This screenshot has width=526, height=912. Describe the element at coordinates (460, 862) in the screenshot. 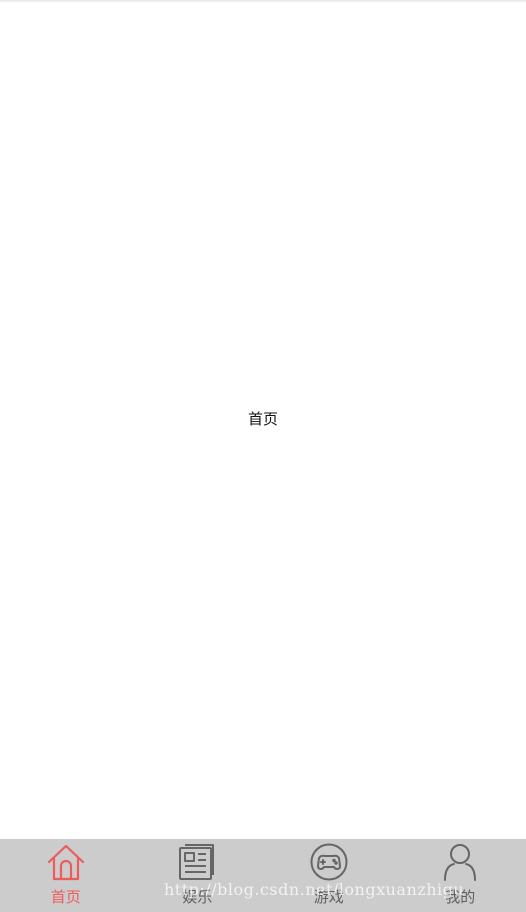

I see `person-icon` at that location.